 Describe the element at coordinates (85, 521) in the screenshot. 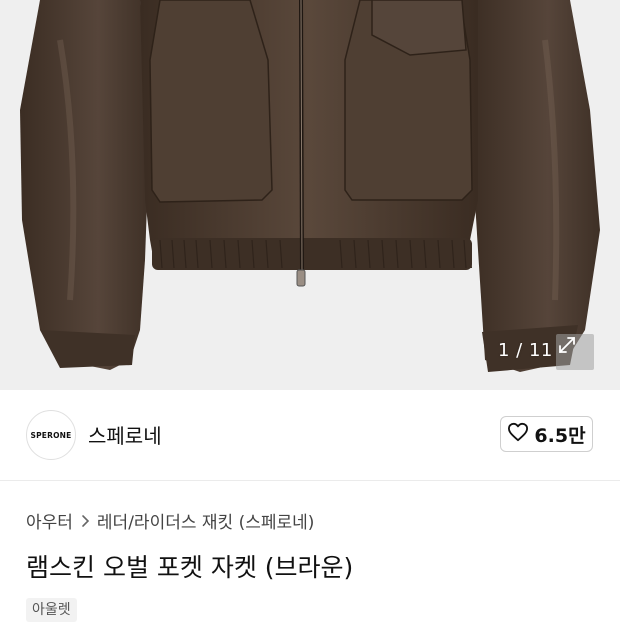

I see `chevron-right-icon` at that location.